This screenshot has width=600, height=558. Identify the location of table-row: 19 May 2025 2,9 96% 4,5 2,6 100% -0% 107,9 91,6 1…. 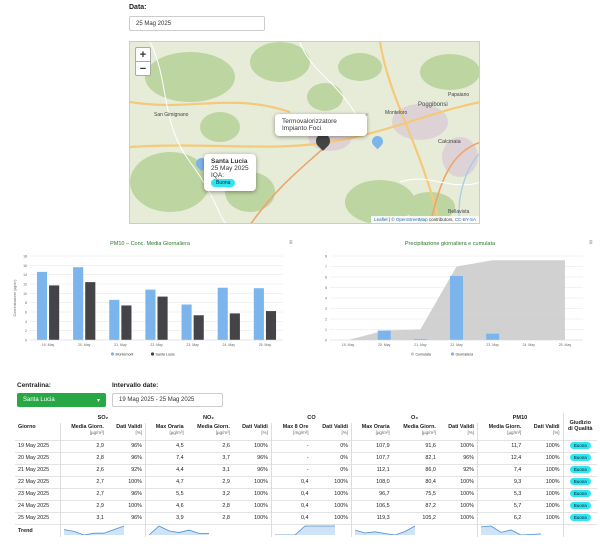
(306, 445).